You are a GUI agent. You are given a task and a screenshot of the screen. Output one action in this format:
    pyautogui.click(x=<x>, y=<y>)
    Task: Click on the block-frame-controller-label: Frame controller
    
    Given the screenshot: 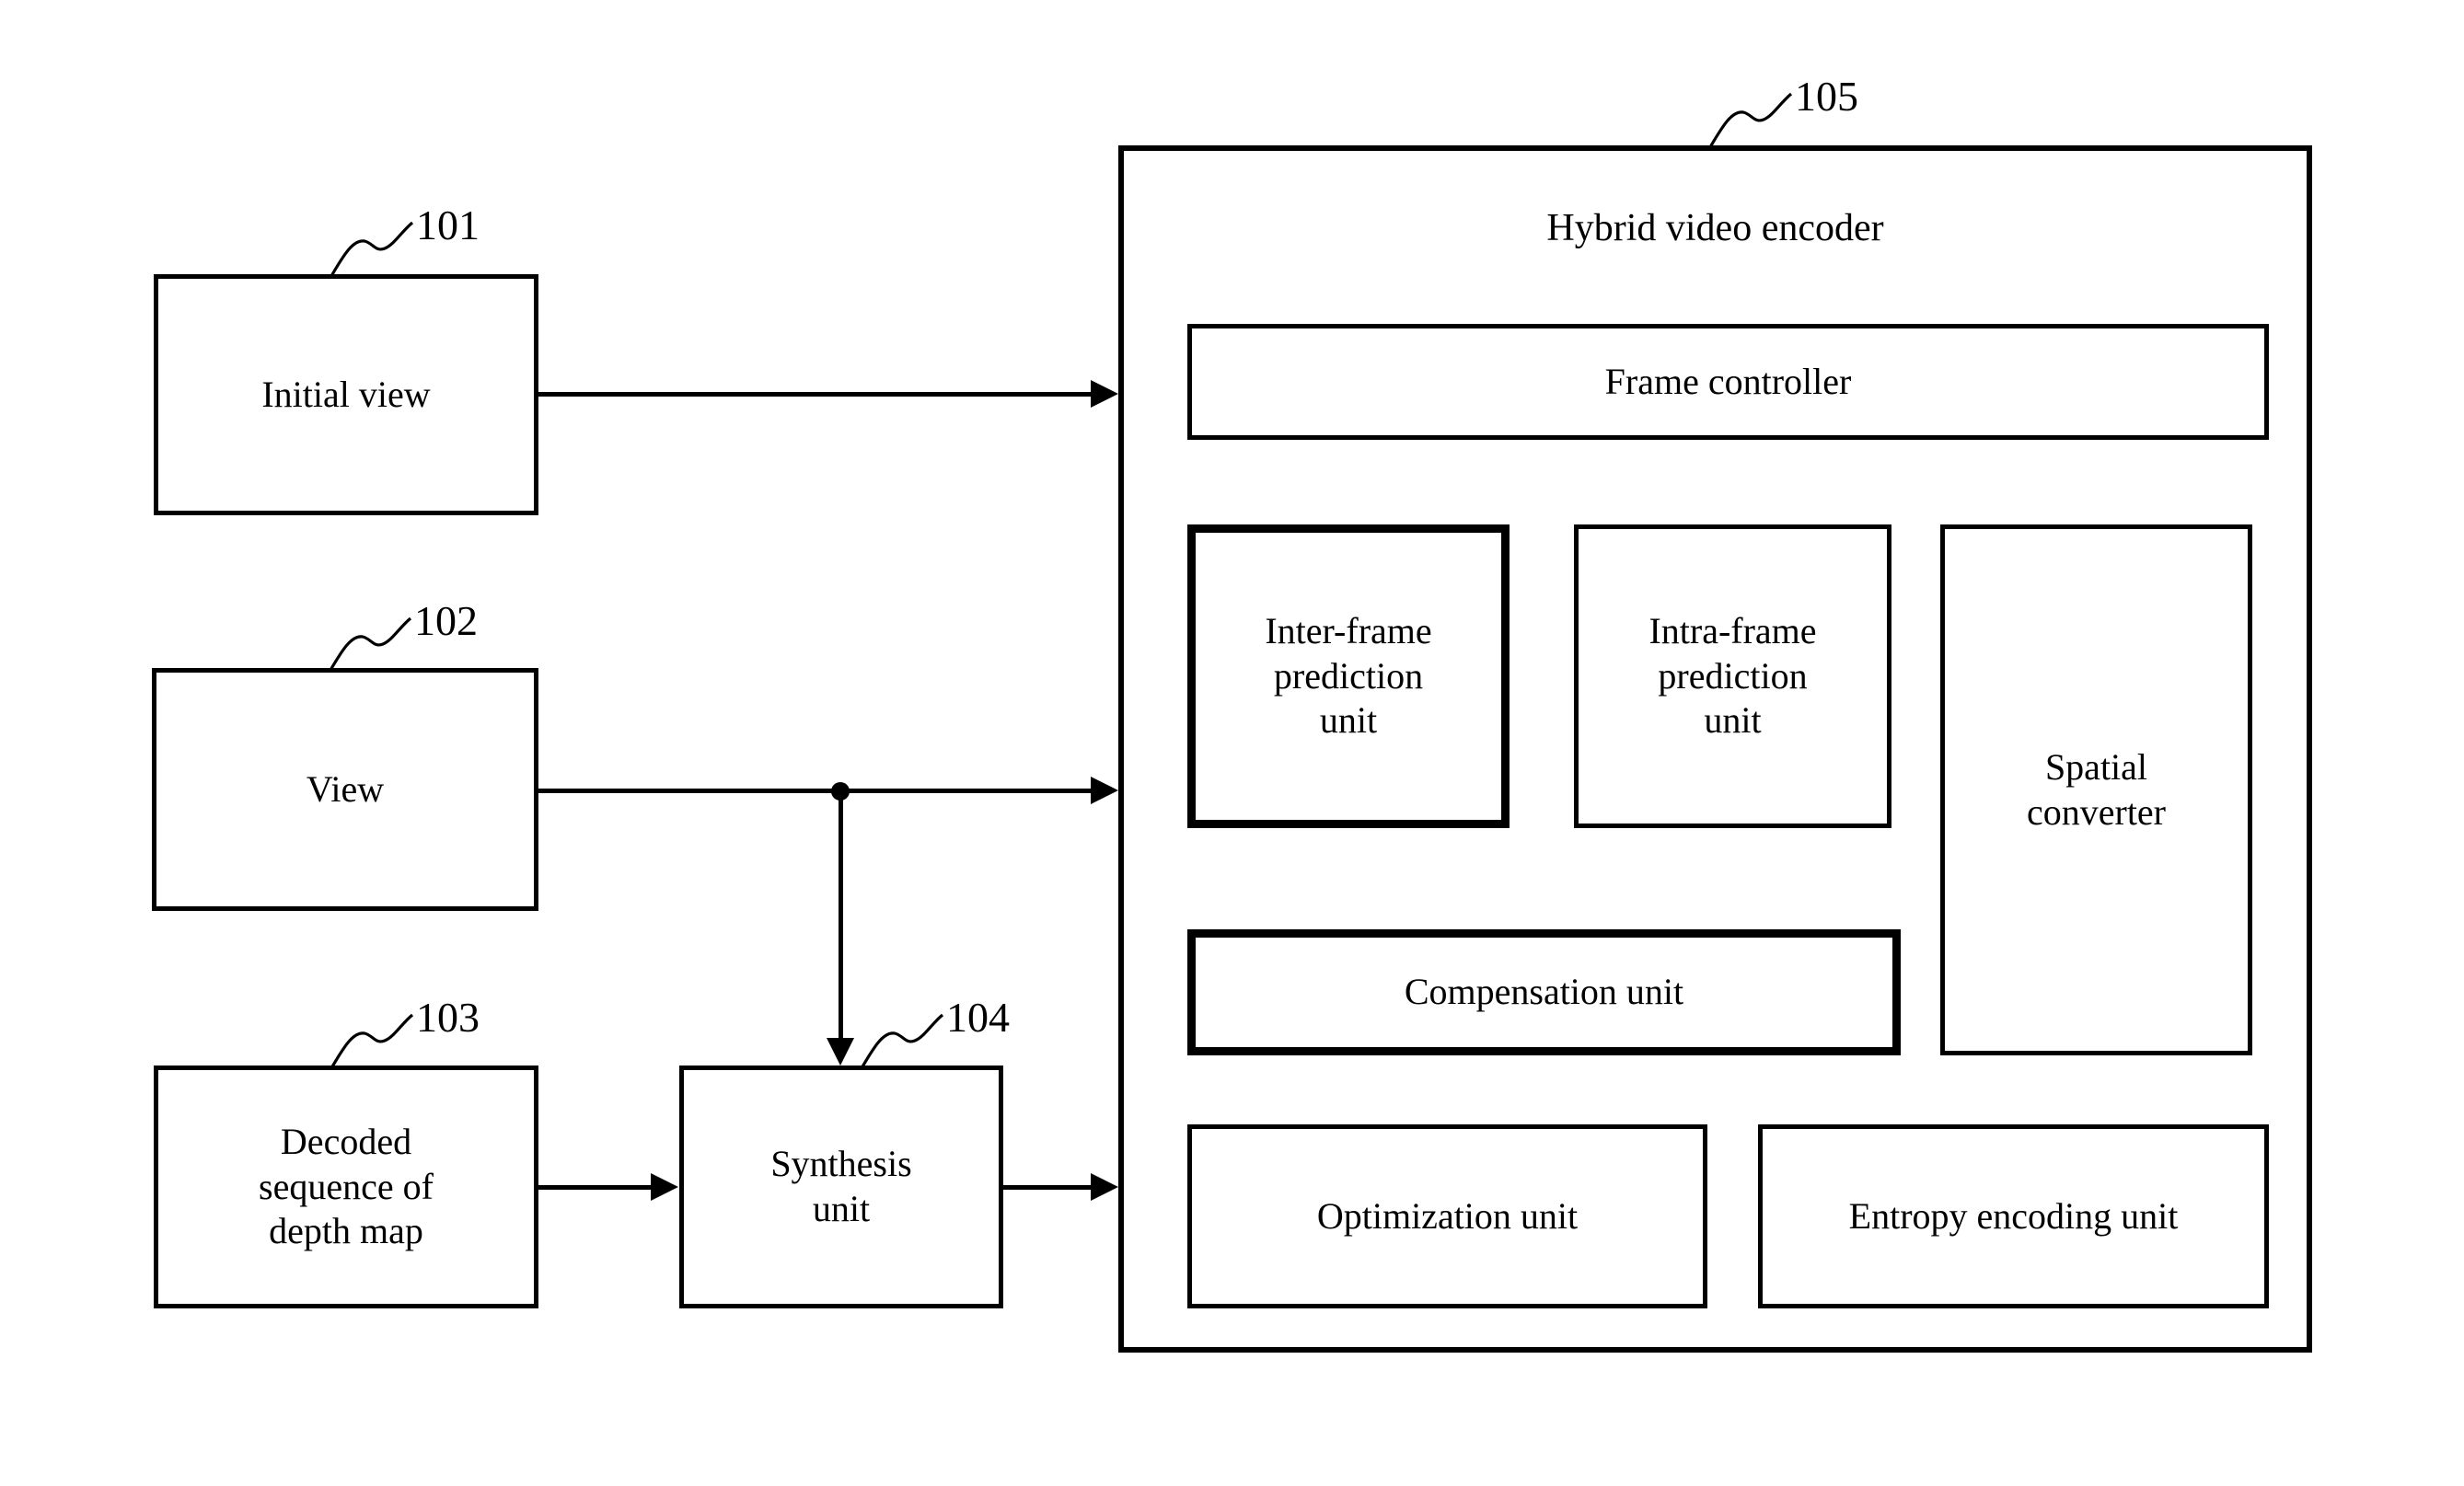 What is the action you would take?
    pyautogui.click(x=1728, y=381)
    